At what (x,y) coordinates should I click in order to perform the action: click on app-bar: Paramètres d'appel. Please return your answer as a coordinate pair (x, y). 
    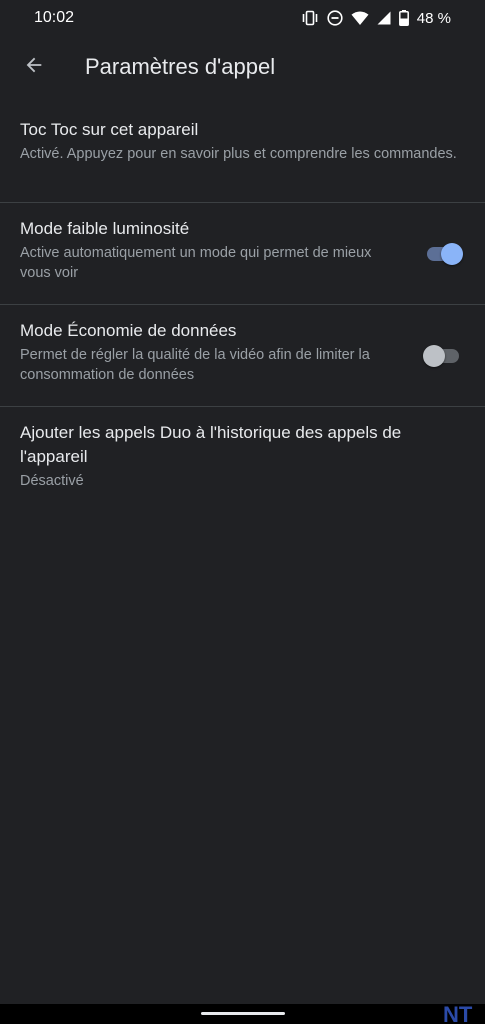
    Looking at the image, I should click on (242, 67).